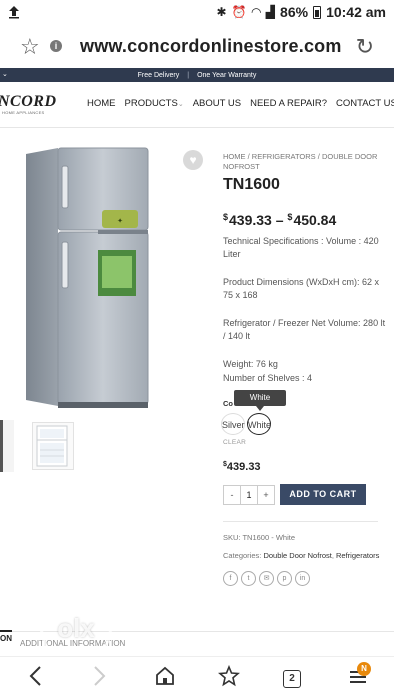 Image resolution: width=394 pixels, height=700 pixels. Describe the element at coordinates (105, 447) in the screenshot. I see `product-thumbnails` at that location.